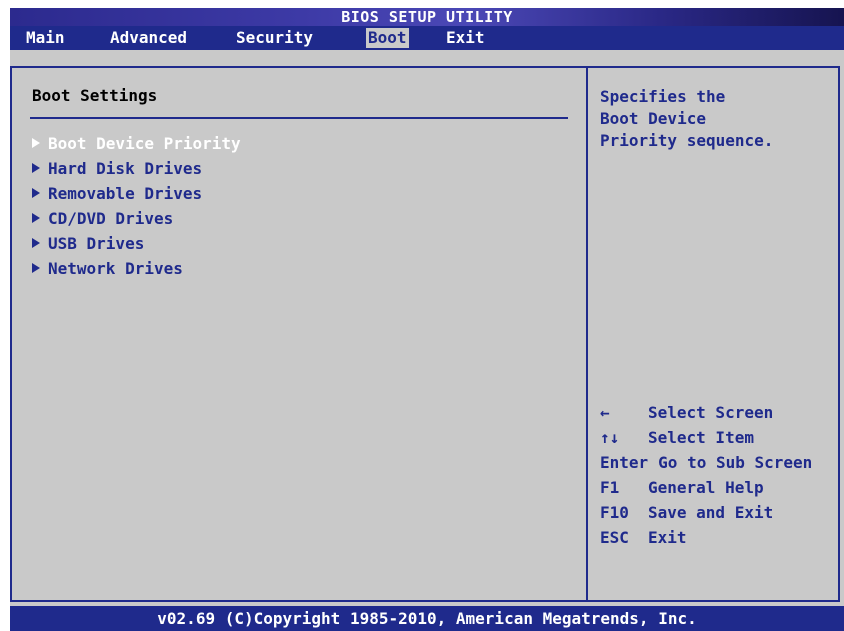  What do you see at coordinates (653, 118) in the screenshot?
I see `help-line: Boot Device` at bounding box center [653, 118].